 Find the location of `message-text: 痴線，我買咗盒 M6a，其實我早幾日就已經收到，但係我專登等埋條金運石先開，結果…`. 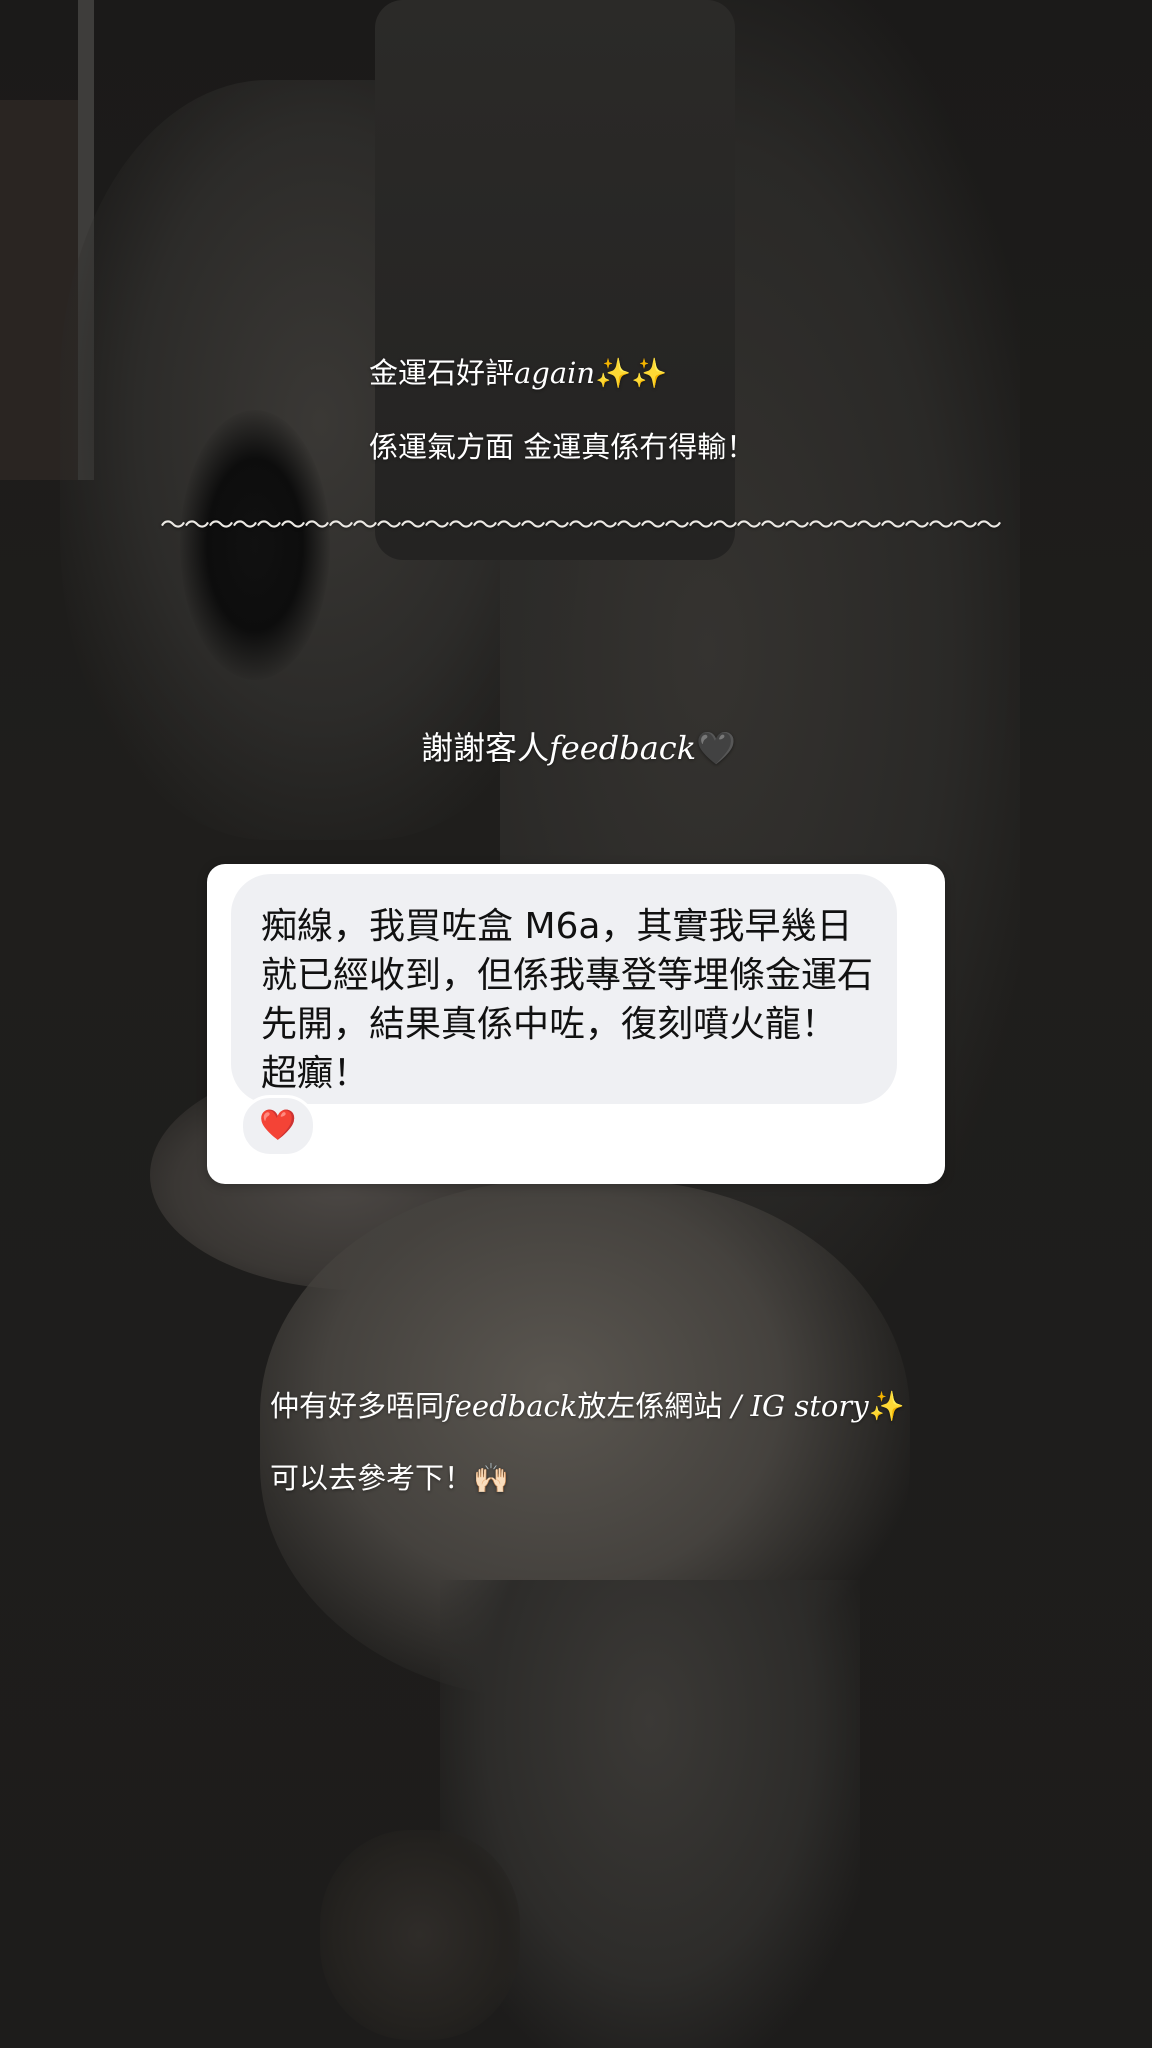

message-text: 痴線，我買咗盒 M6a，其實我早幾日就已經收到，但係我專登等埋條金運石先開，結果… is located at coordinates (567, 1000).